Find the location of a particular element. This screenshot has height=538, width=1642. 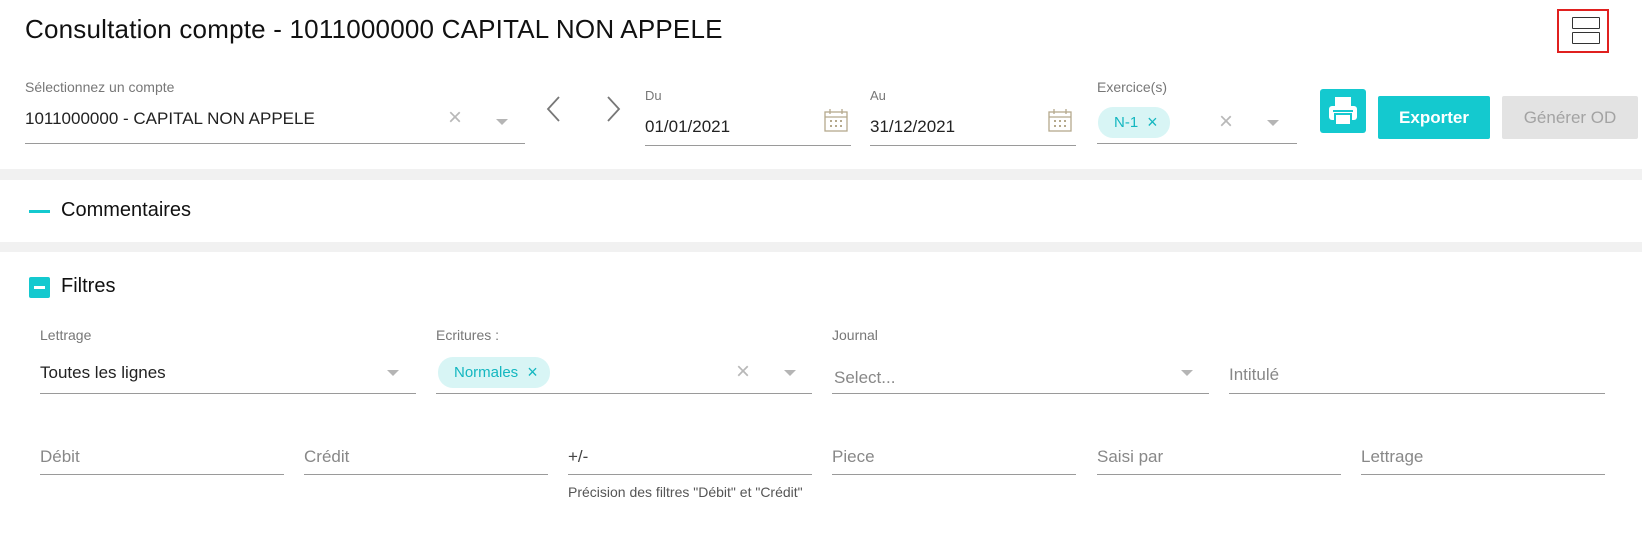

plusminus-input: +/- is located at coordinates (578, 457).